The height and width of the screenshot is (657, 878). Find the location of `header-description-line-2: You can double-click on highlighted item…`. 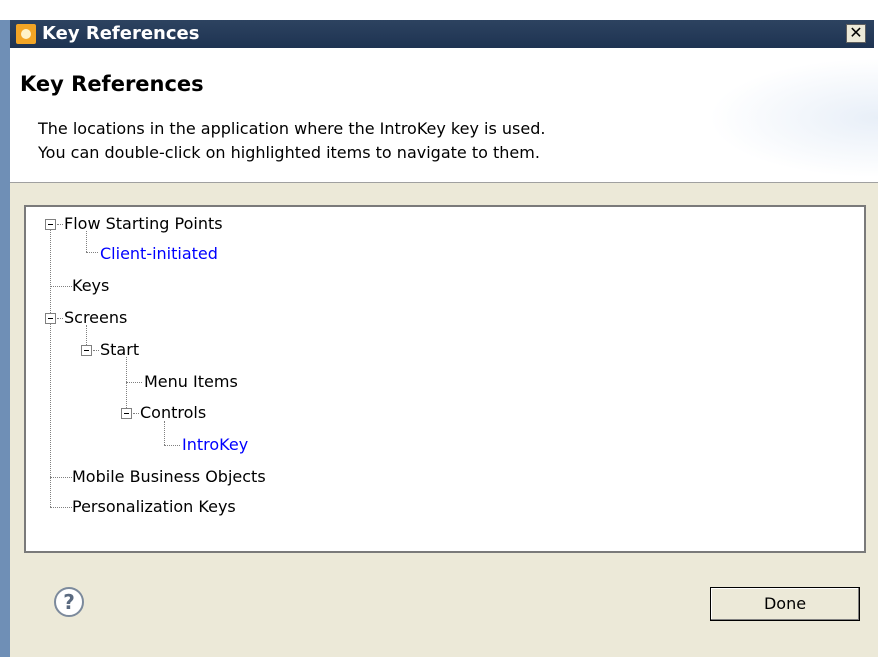

header-description-line-2: You can double-click on highlighted item… is located at coordinates (289, 152).